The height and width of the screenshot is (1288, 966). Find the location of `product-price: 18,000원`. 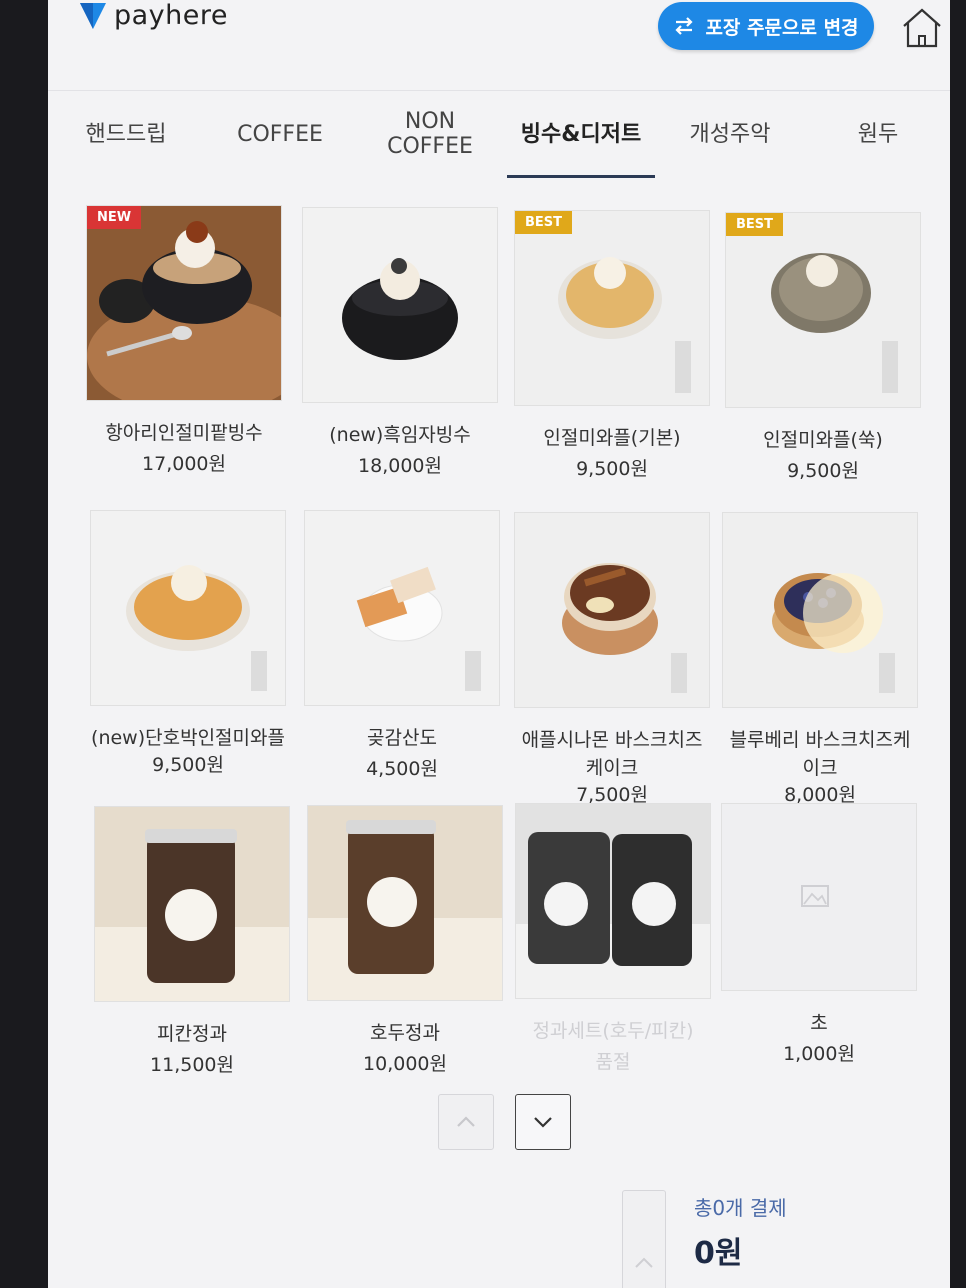

product-price: 18,000원 is located at coordinates (400, 466).